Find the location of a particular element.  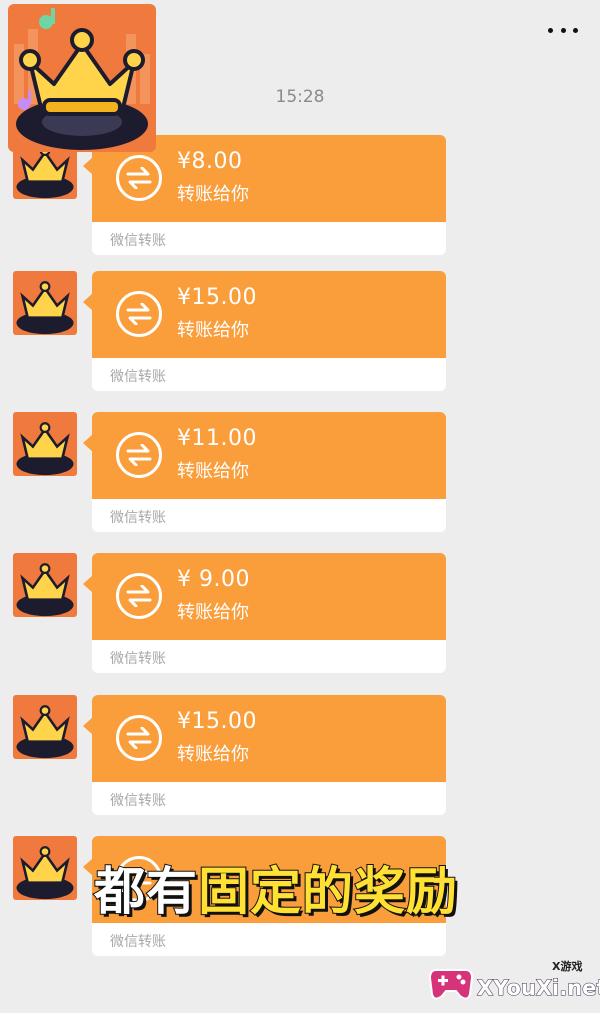

message-row: ¥ 9.00 转账给你 微信转账 is located at coordinates (300, 614).